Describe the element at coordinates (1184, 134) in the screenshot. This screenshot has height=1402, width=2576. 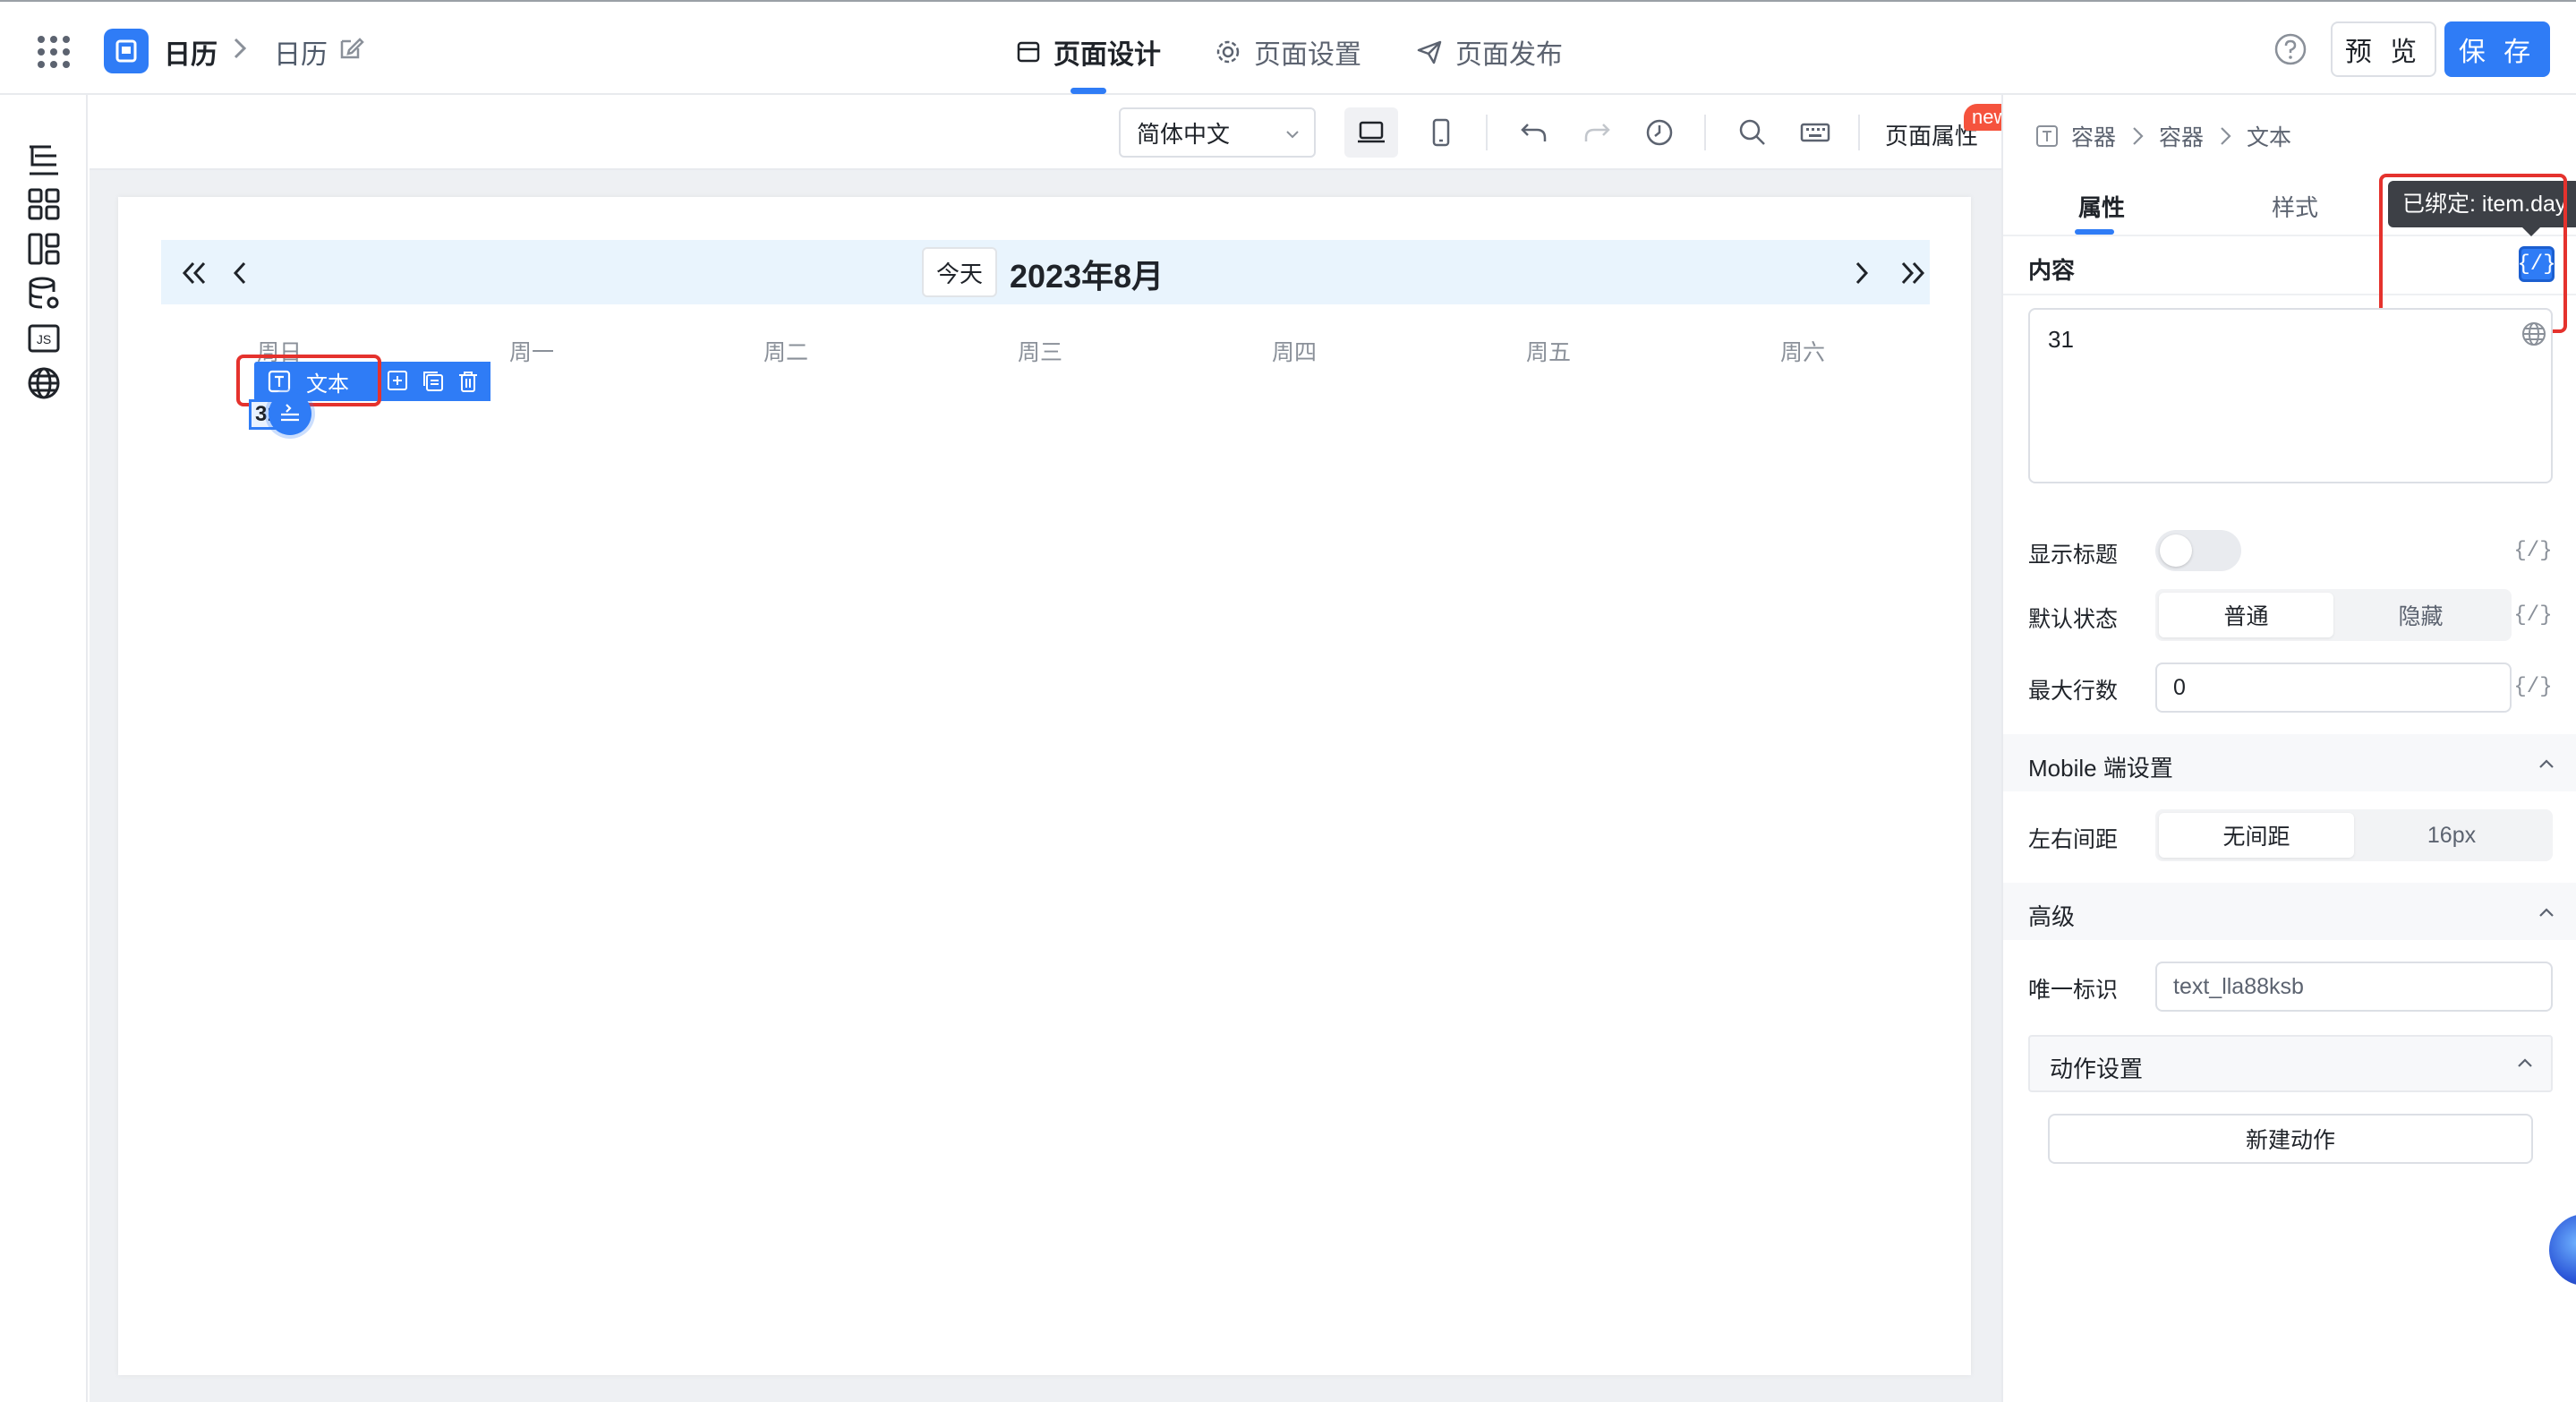
I see `language-select-value: 简体中文` at that location.